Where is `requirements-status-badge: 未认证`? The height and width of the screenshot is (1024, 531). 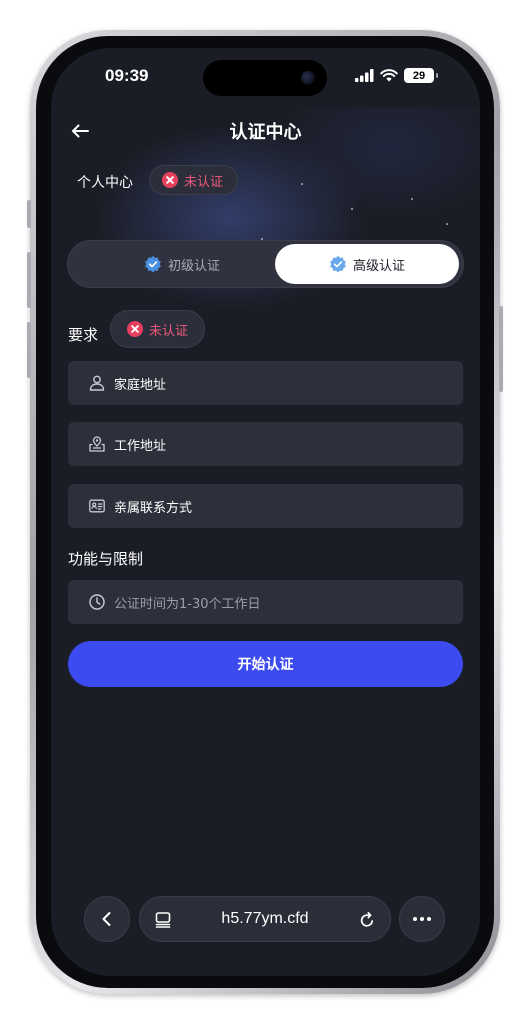
requirements-status-badge: 未认证 is located at coordinates (158, 329).